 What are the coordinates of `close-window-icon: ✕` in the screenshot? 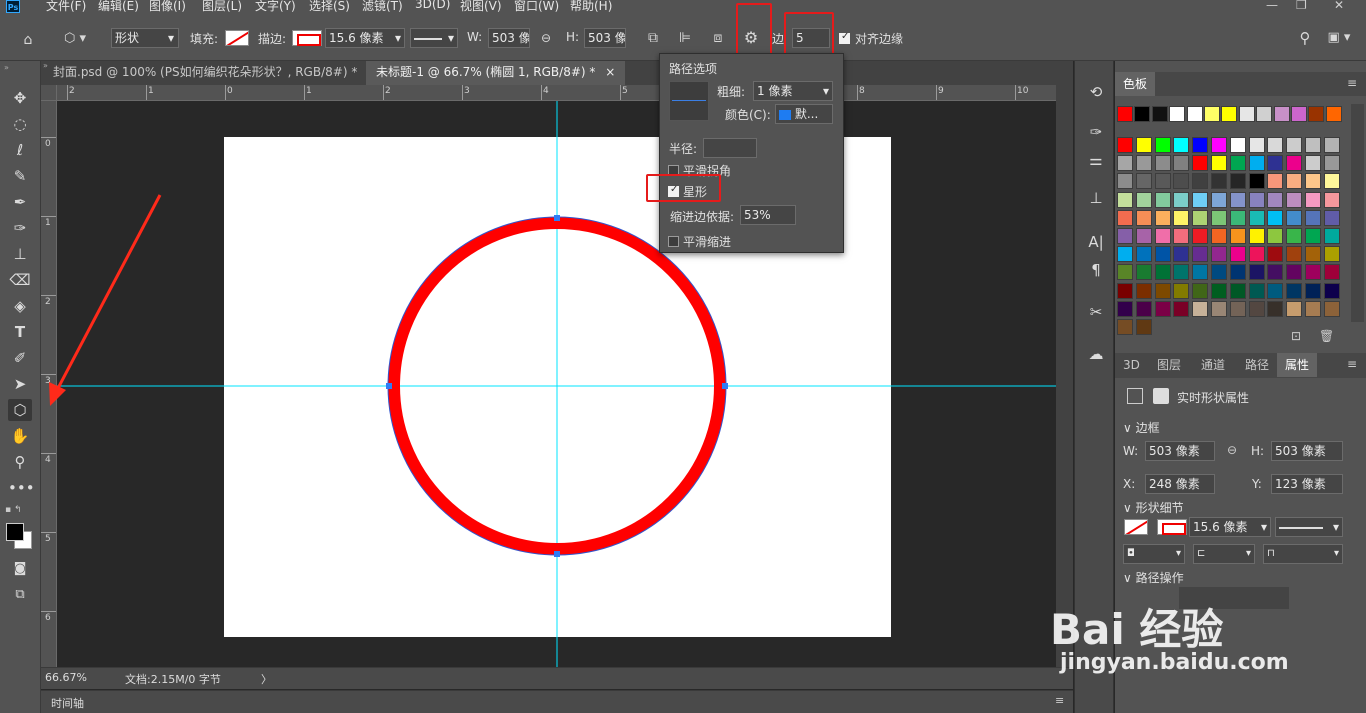 It's located at (1339, 6).